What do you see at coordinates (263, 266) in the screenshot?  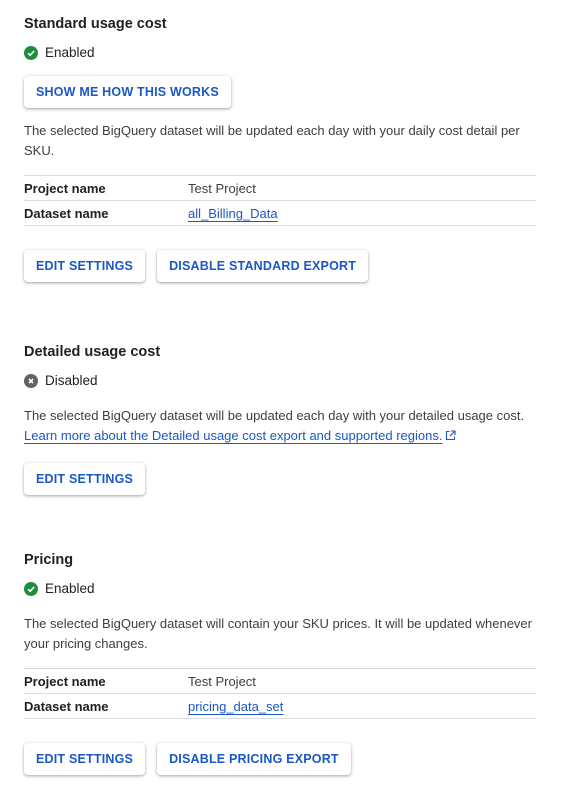 I see `disable-standard-export-button: DISABLE STANDARD EXPORT` at bounding box center [263, 266].